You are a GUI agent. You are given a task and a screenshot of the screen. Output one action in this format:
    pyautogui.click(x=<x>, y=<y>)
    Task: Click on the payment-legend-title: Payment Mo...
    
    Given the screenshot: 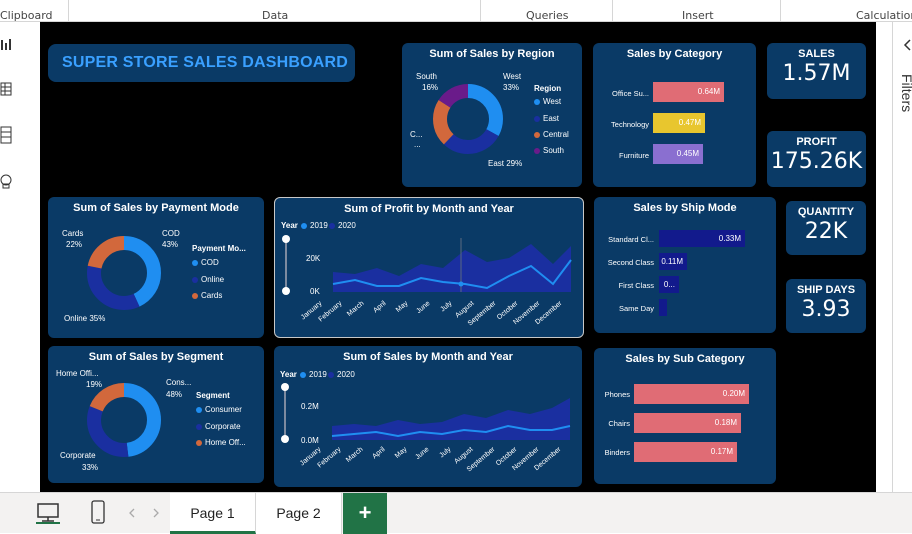 What is the action you would take?
    pyautogui.click(x=219, y=248)
    